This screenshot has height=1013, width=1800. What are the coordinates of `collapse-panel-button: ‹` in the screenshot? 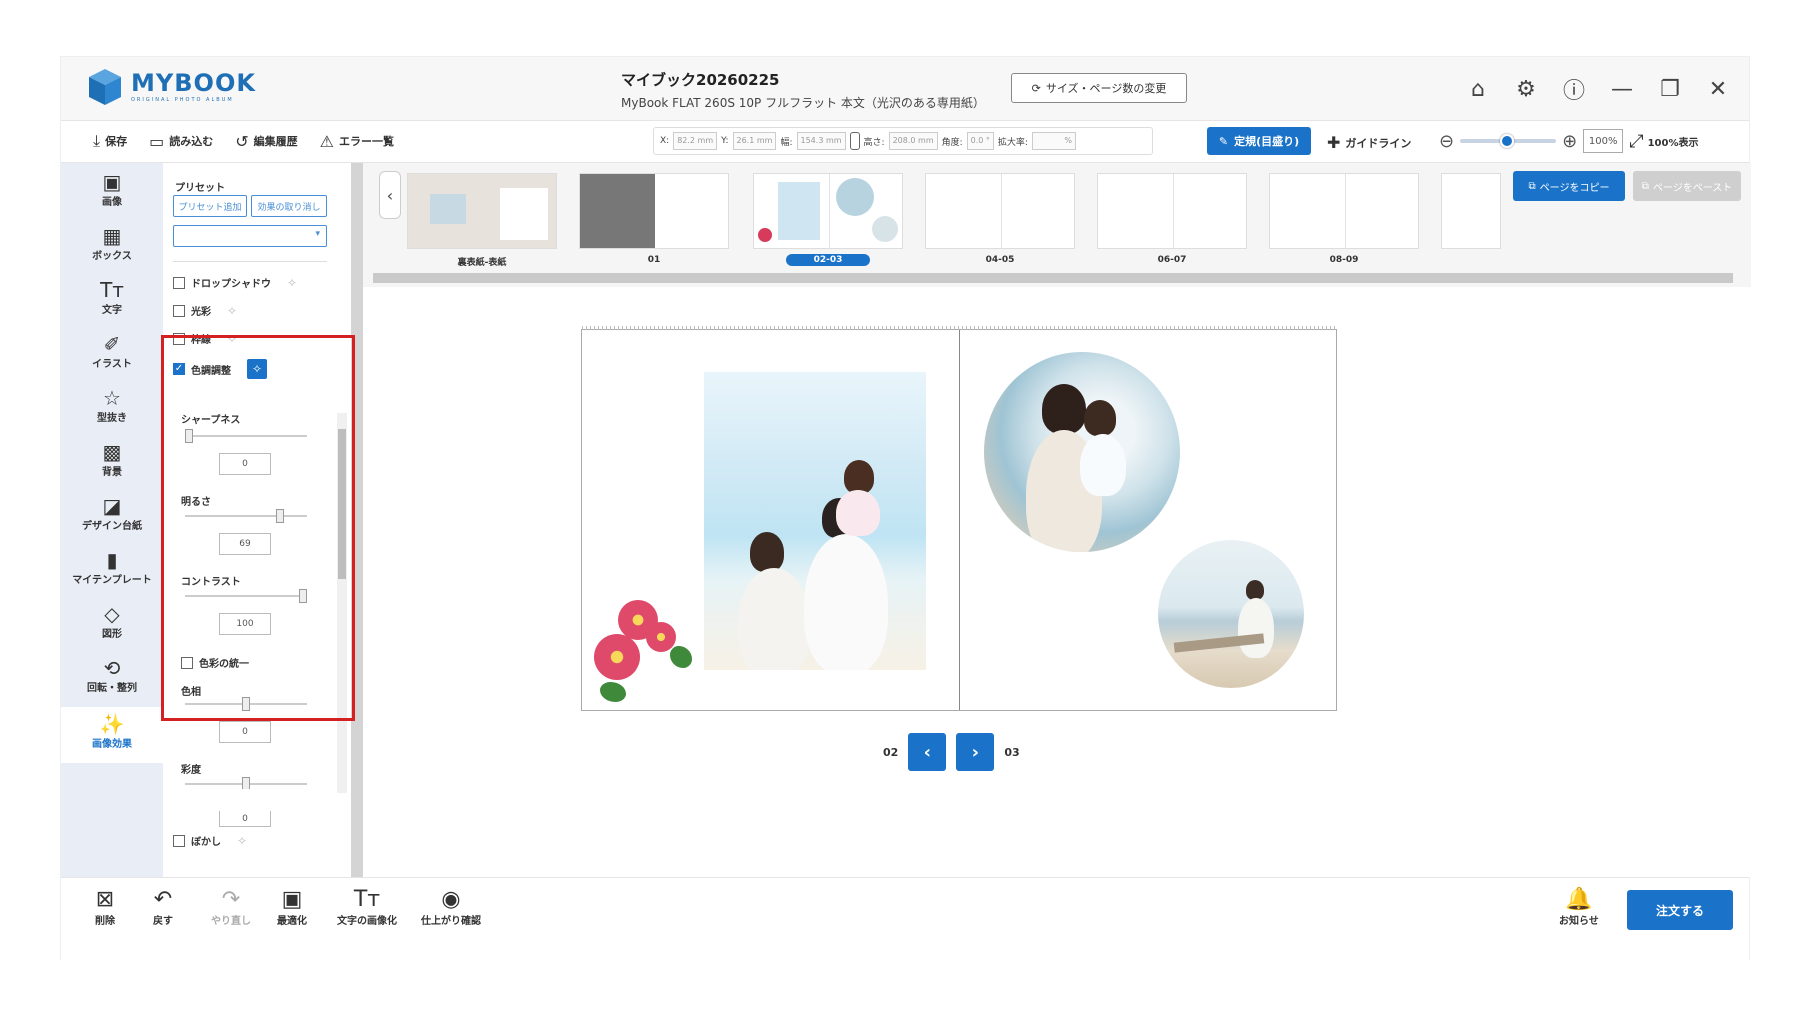 It's located at (390, 195).